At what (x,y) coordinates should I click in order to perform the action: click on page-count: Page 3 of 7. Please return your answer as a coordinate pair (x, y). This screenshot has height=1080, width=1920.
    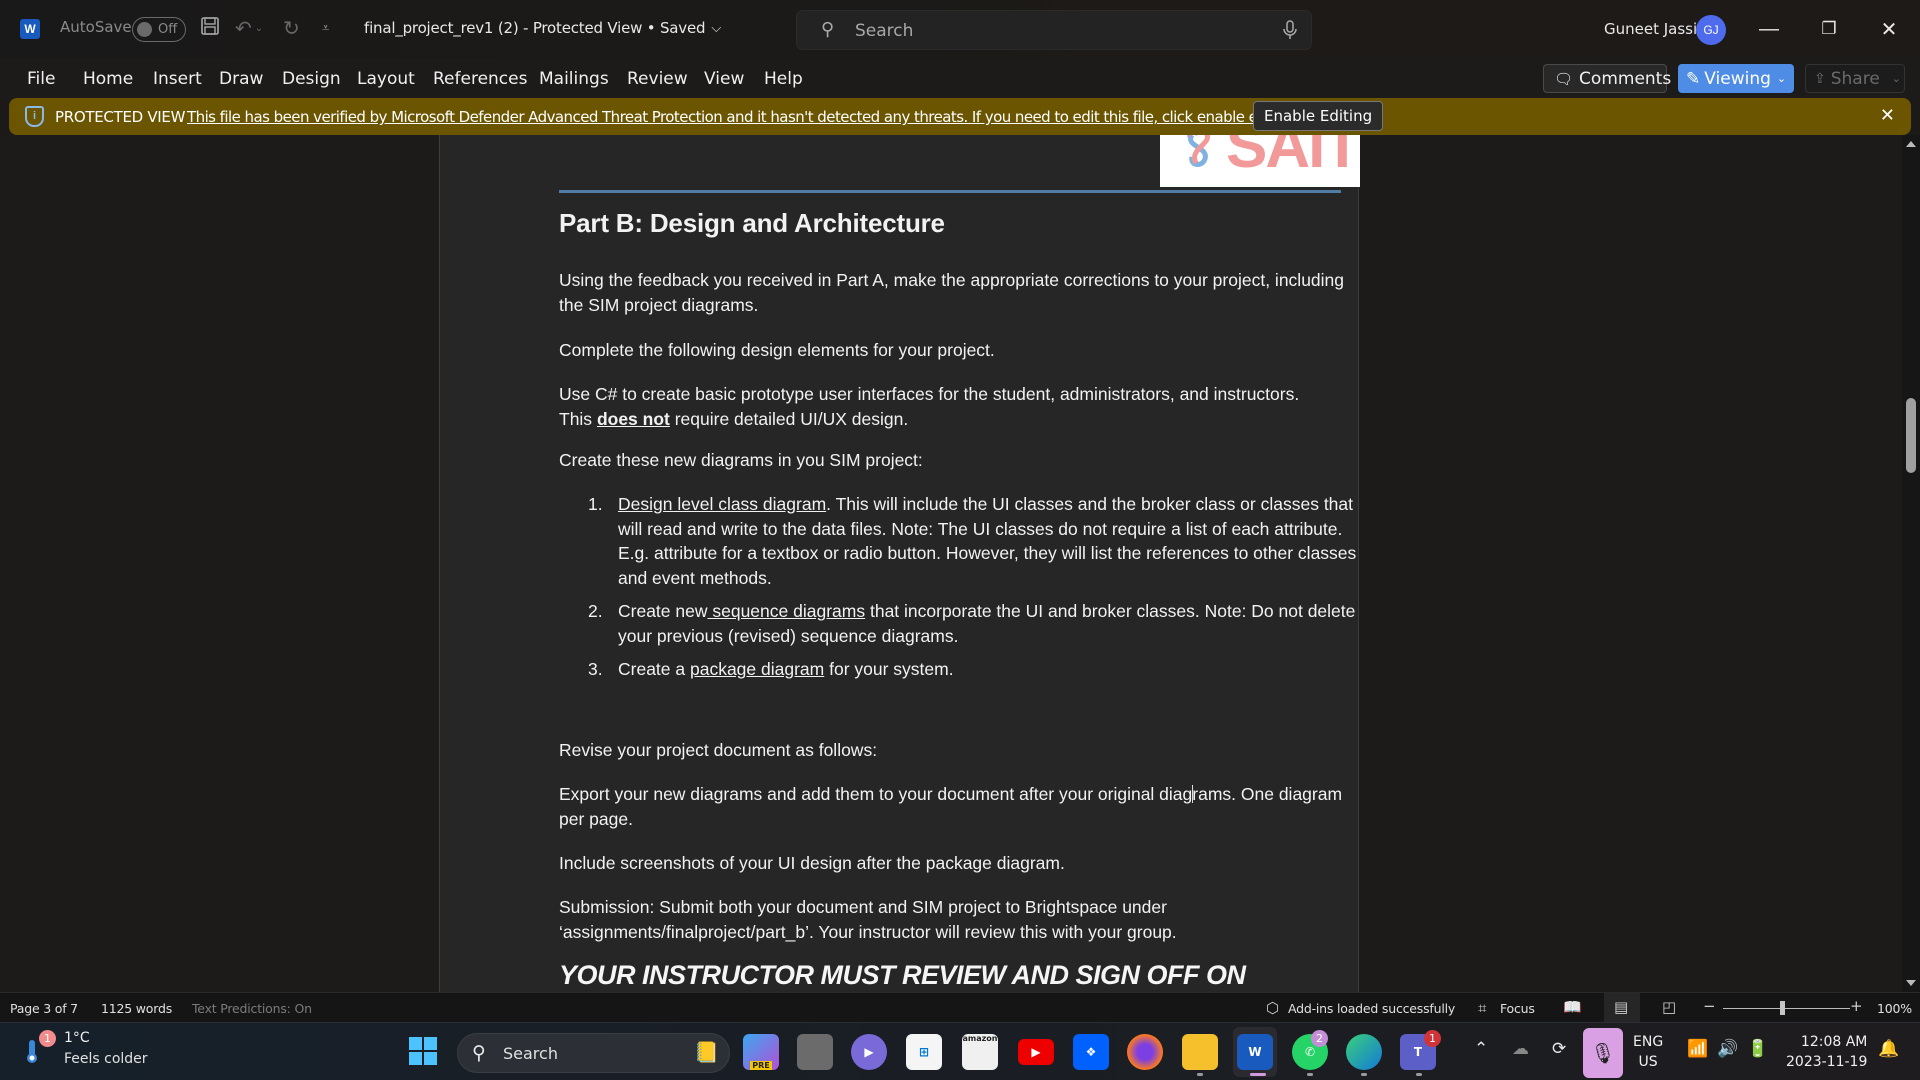
    Looking at the image, I should click on (44, 1008).